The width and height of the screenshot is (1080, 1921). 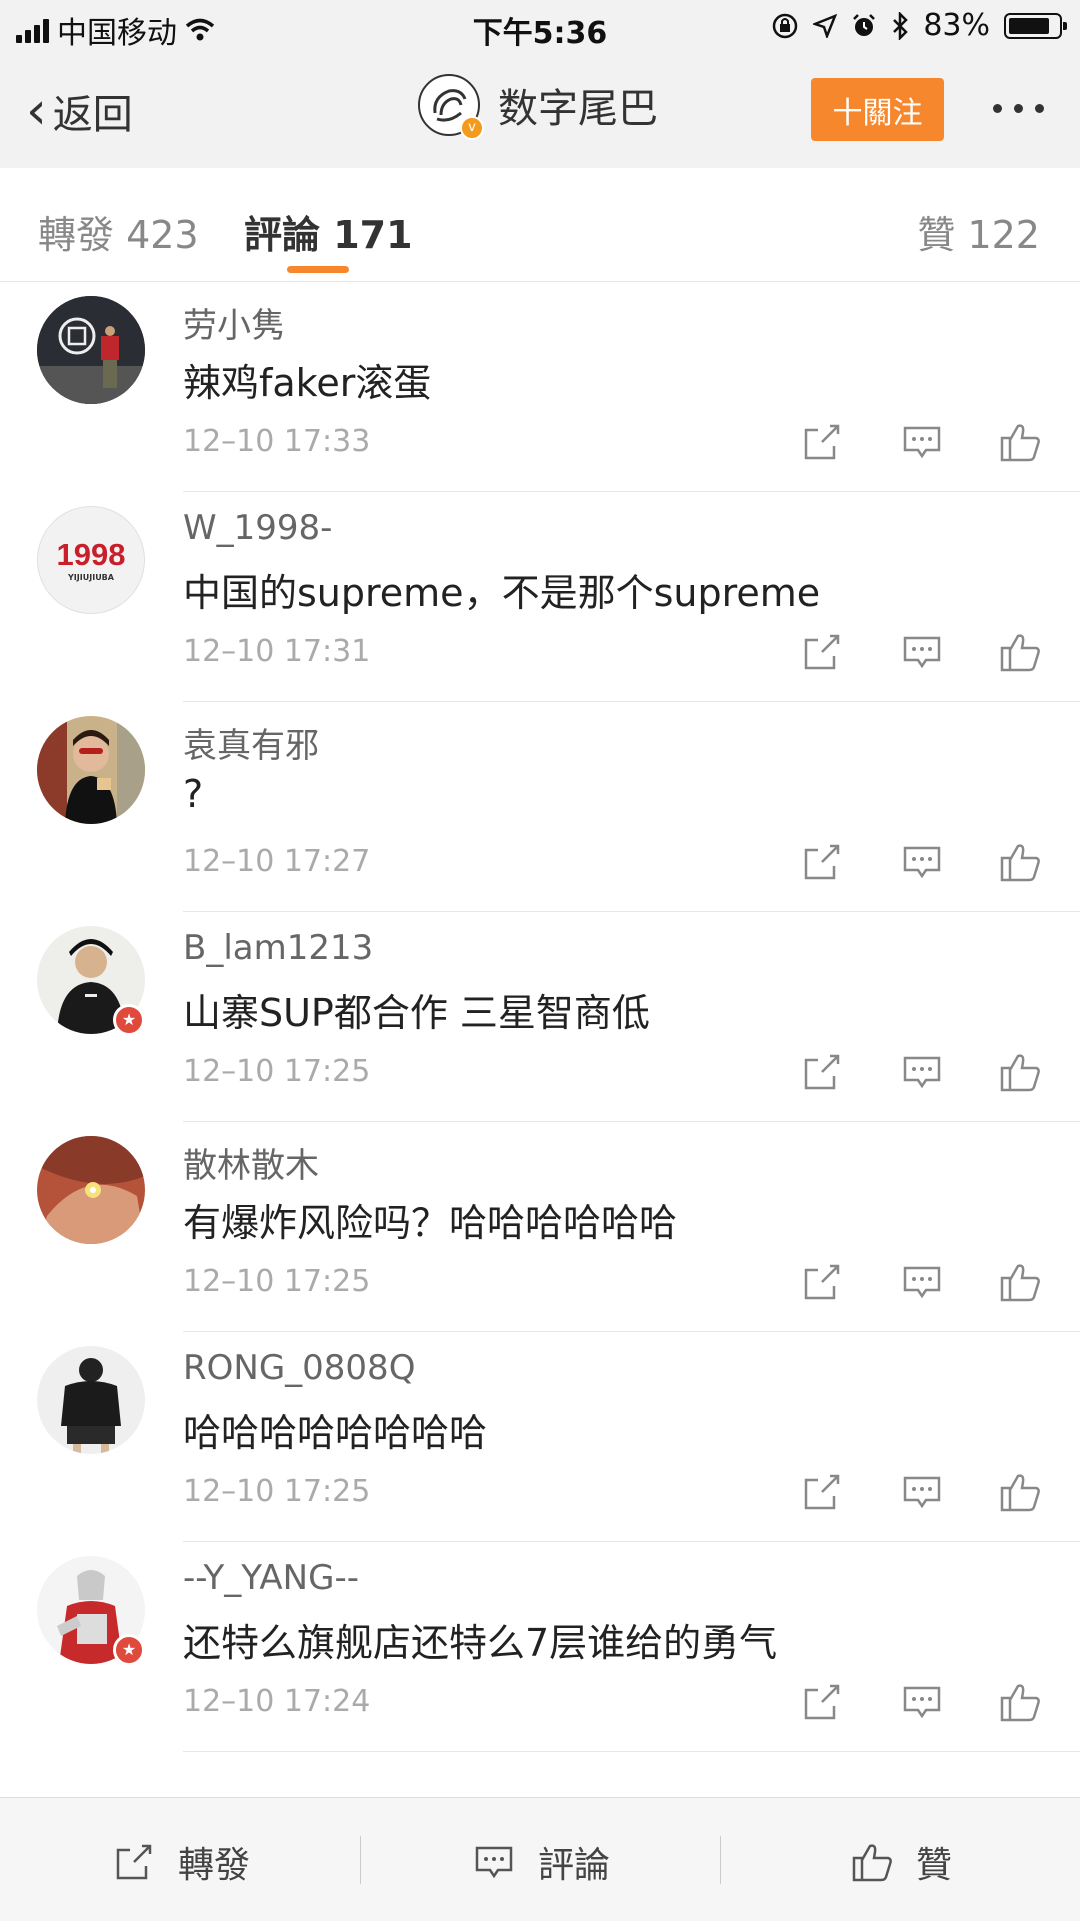 What do you see at coordinates (919, 25) in the screenshot?
I see `status-right: 83%` at bounding box center [919, 25].